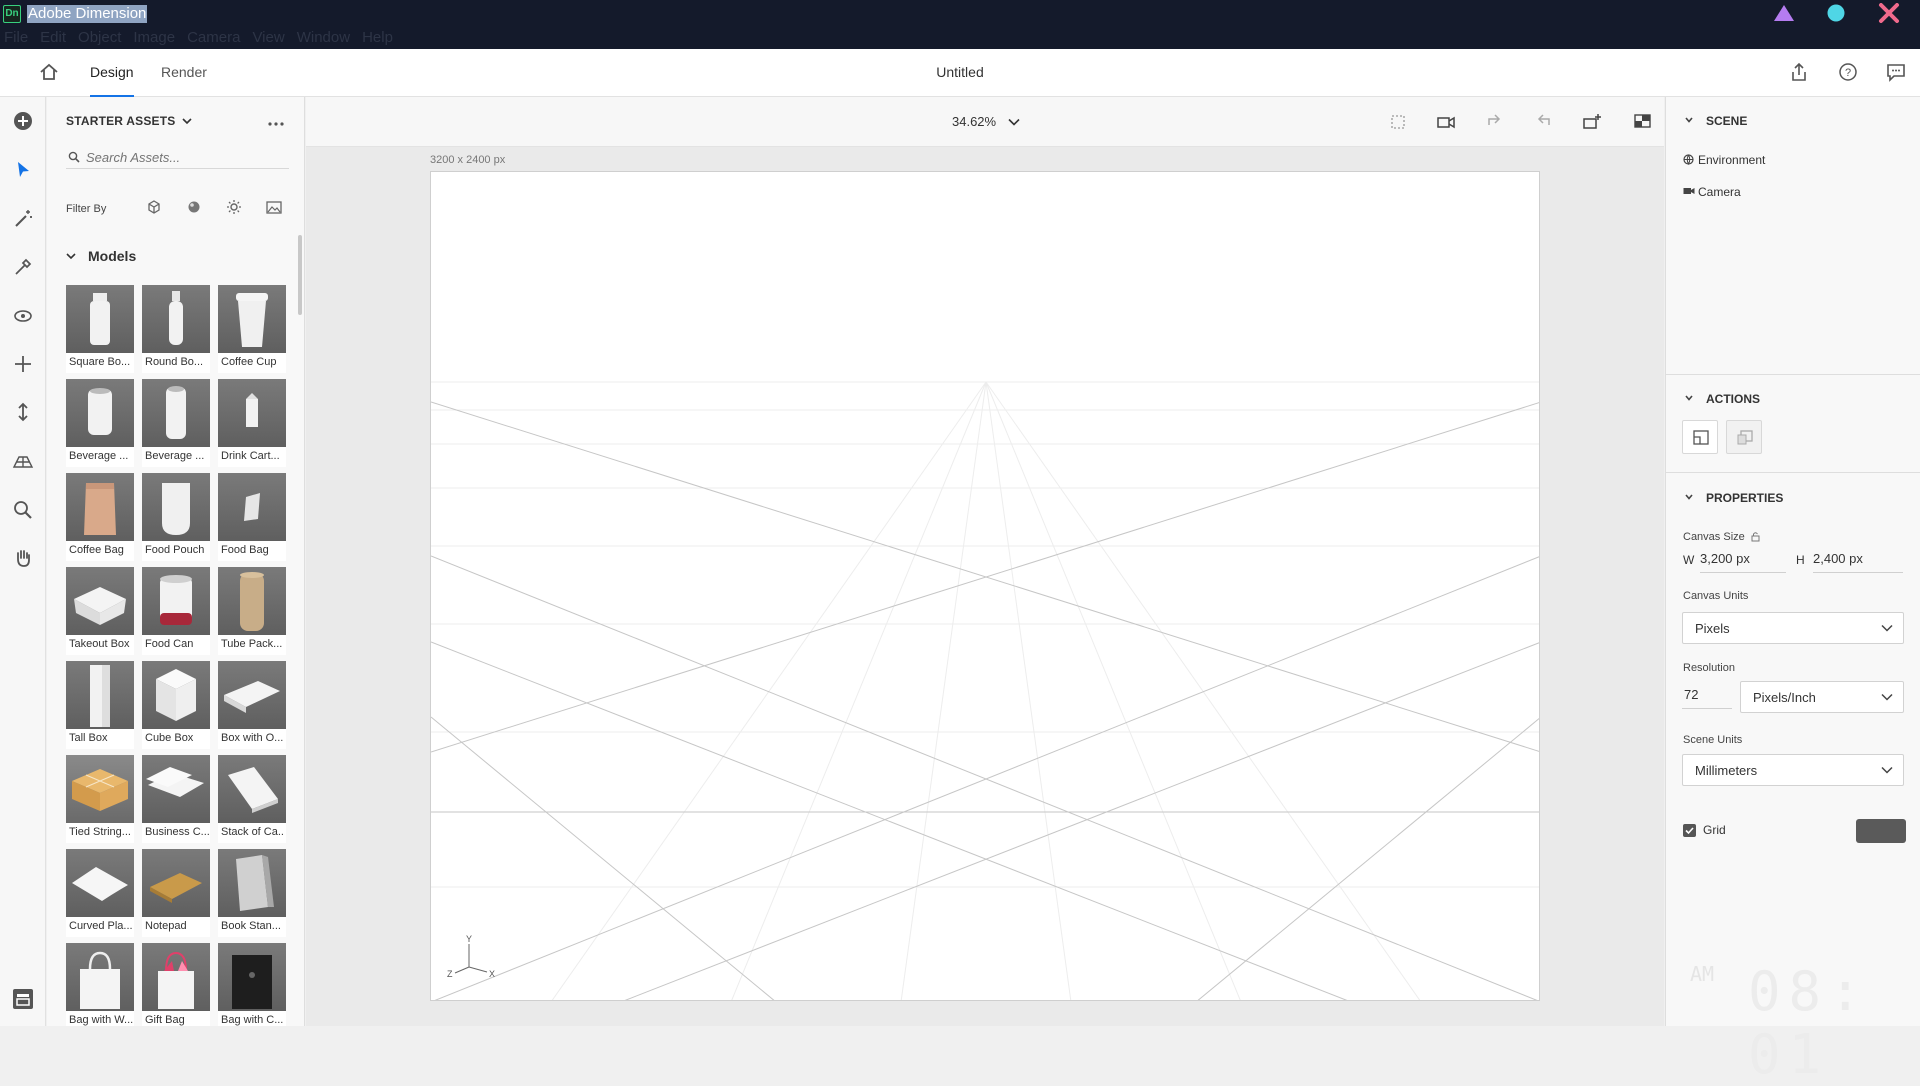 This screenshot has height=1086, width=1920. I want to click on select-tool-icon, so click(23, 170).